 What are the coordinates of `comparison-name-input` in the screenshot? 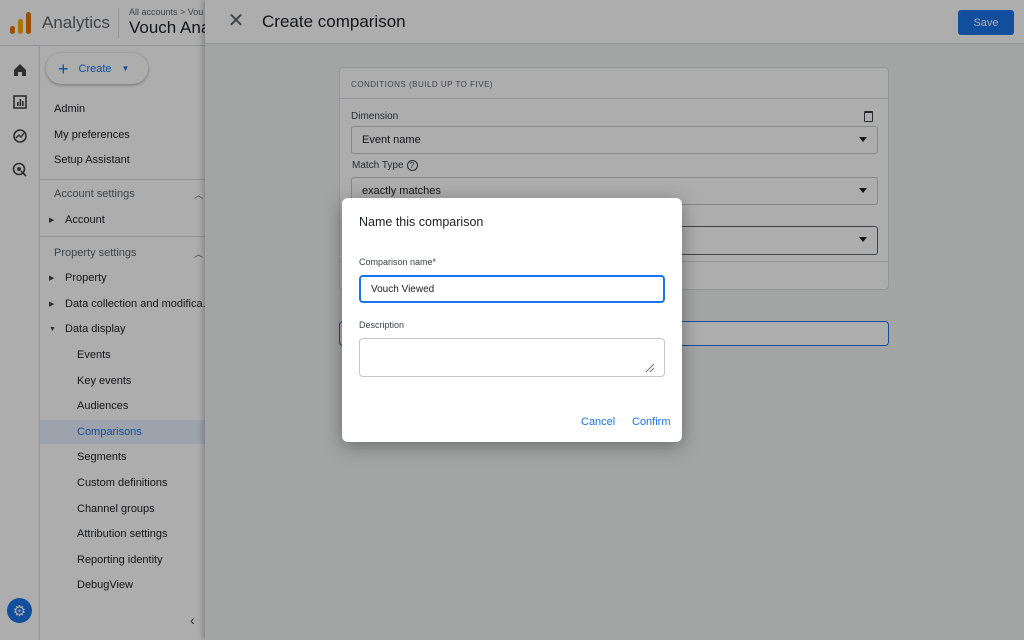 It's located at (512, 289).